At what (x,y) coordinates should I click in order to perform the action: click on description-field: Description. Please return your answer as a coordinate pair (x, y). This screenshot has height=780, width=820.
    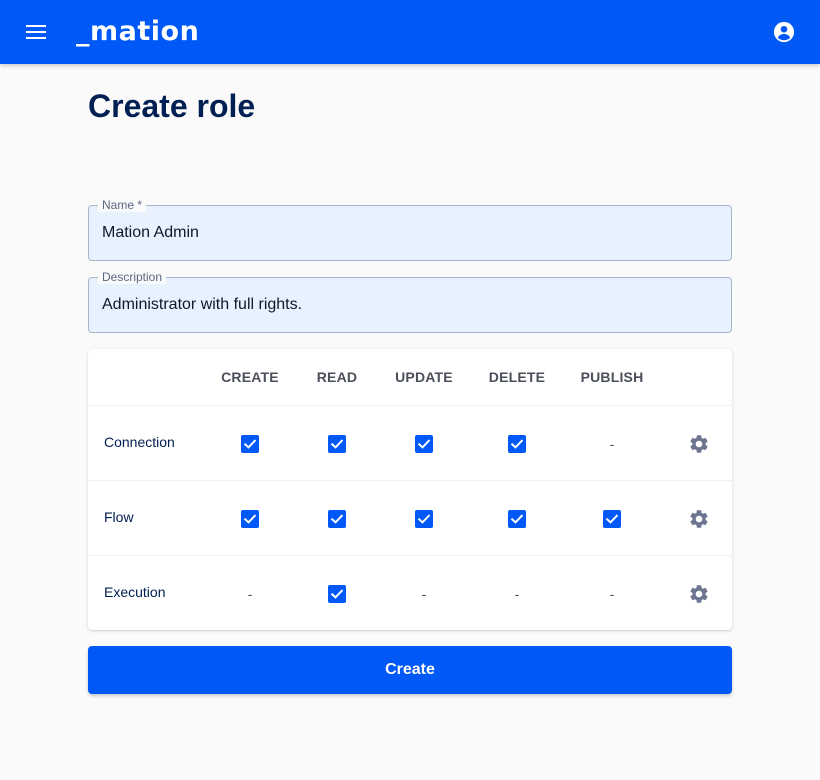
    Looking at the image, I should click on (410, 301).